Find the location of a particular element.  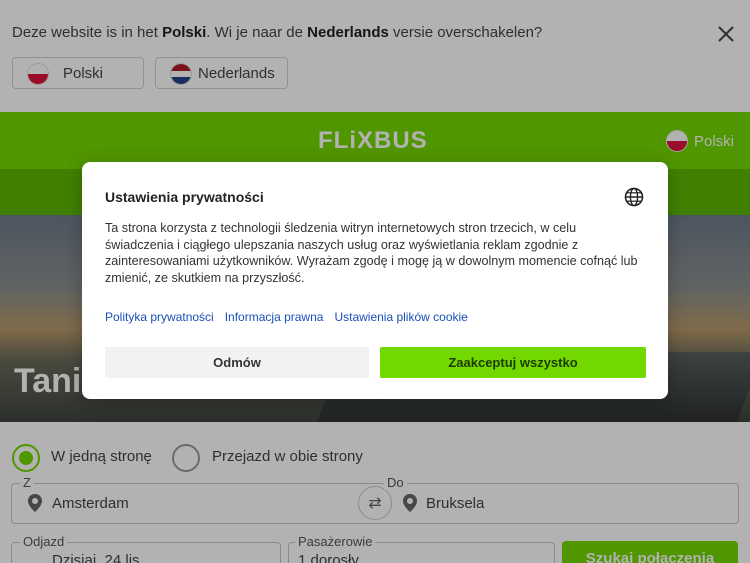

link-privacy-policy: Polityka prywatności is located at coordinates (159, 317).